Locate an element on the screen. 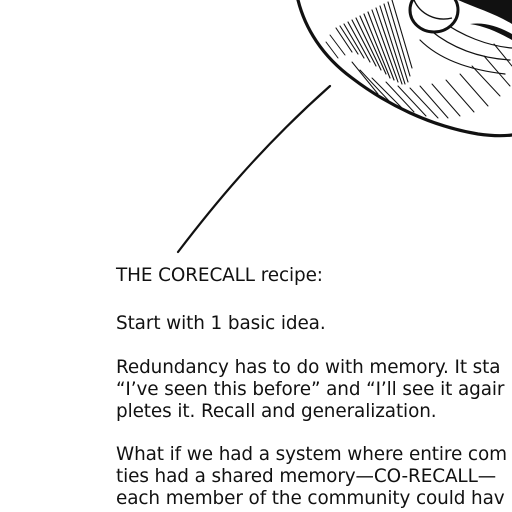 Image resolution: width=512 pixels, height=512 pixels. paragraph-3-line-1: What if we had a system where entire com is located at coordinates (311, 454).